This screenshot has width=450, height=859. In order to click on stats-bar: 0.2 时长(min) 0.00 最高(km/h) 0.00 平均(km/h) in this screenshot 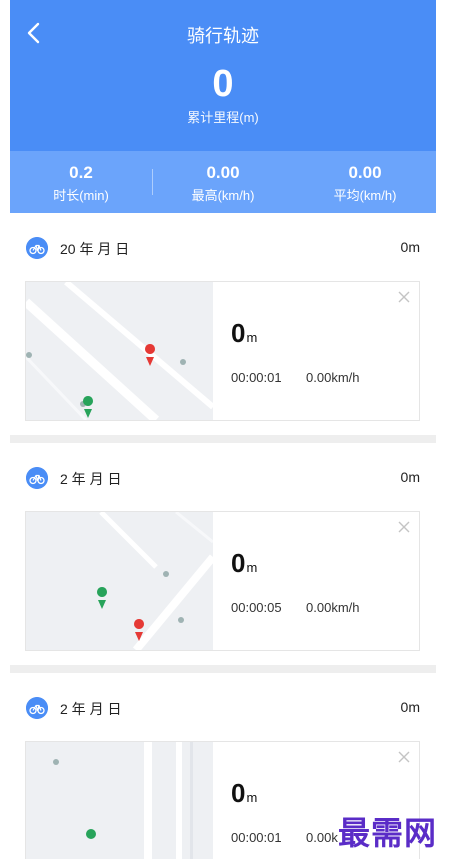, I will do `click(223, 182)`.